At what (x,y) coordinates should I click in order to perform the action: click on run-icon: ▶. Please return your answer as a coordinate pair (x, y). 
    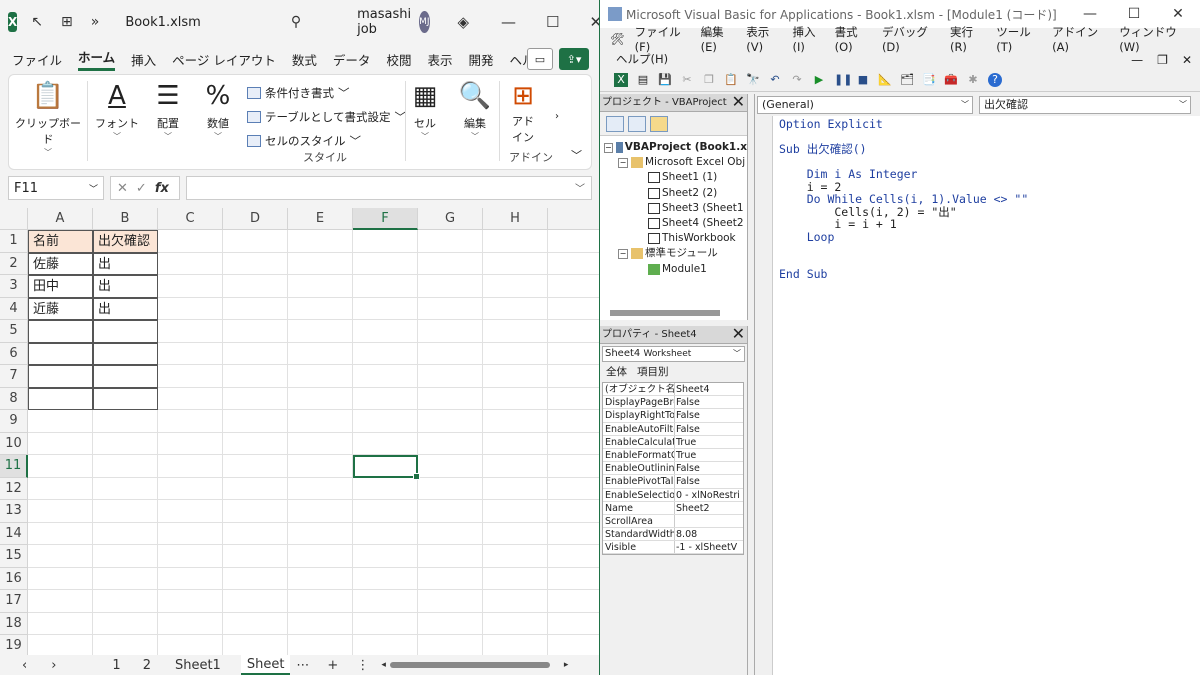
    Looking at the image, I should click on (819, 80).